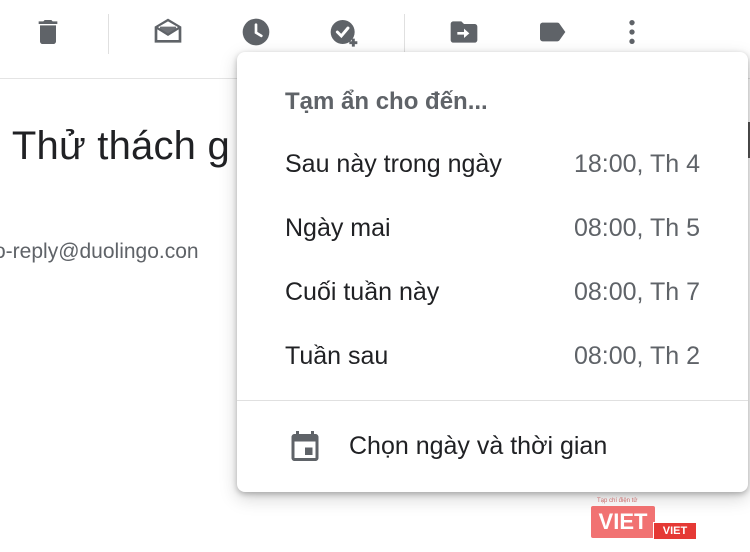  What do you see at coordinates (338, 228) in the screenshot?
I see `snooze-option-label: Ngày mai` at bounding box center [338, 228].